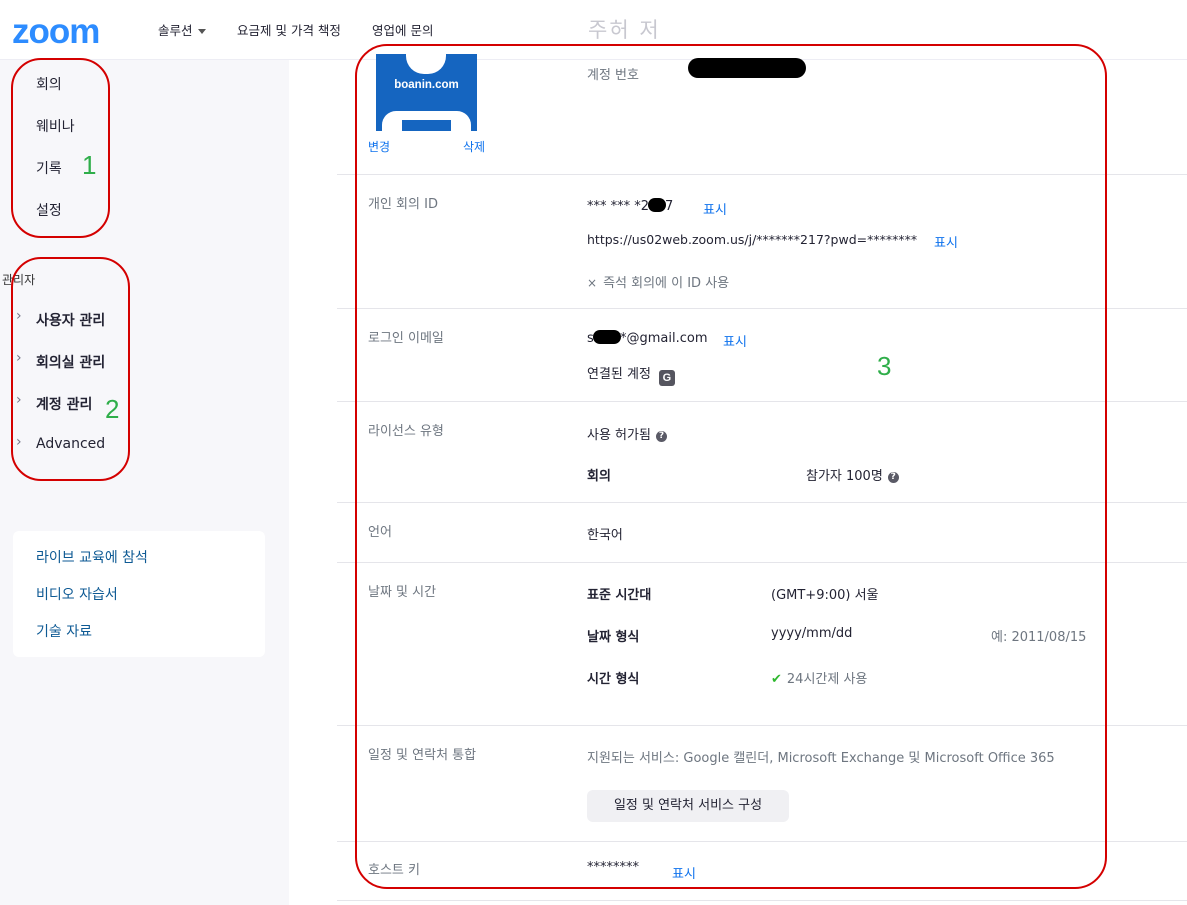  Describe the element at coordinates (402, 29) in the screenshot. I see `nav-contact-sales: 영업에 문의` at that location.